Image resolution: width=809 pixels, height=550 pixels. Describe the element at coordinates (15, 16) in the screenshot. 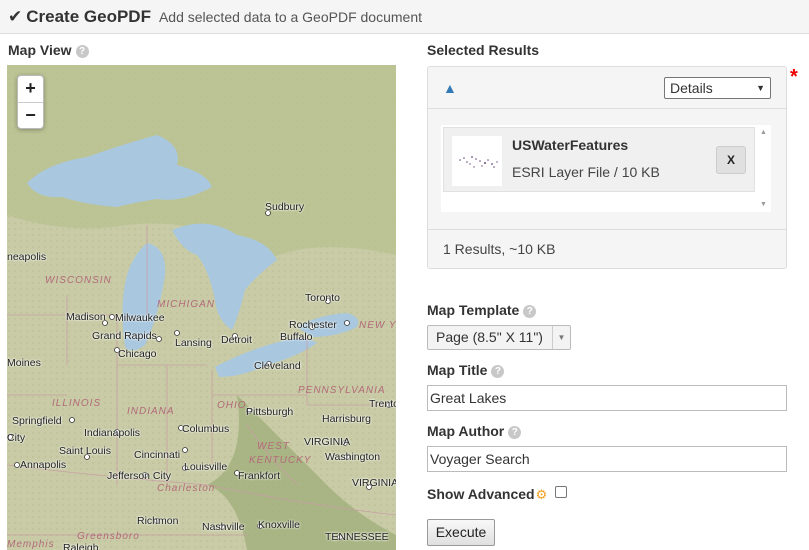

I see `checkmark-icon: ✔` at that location.